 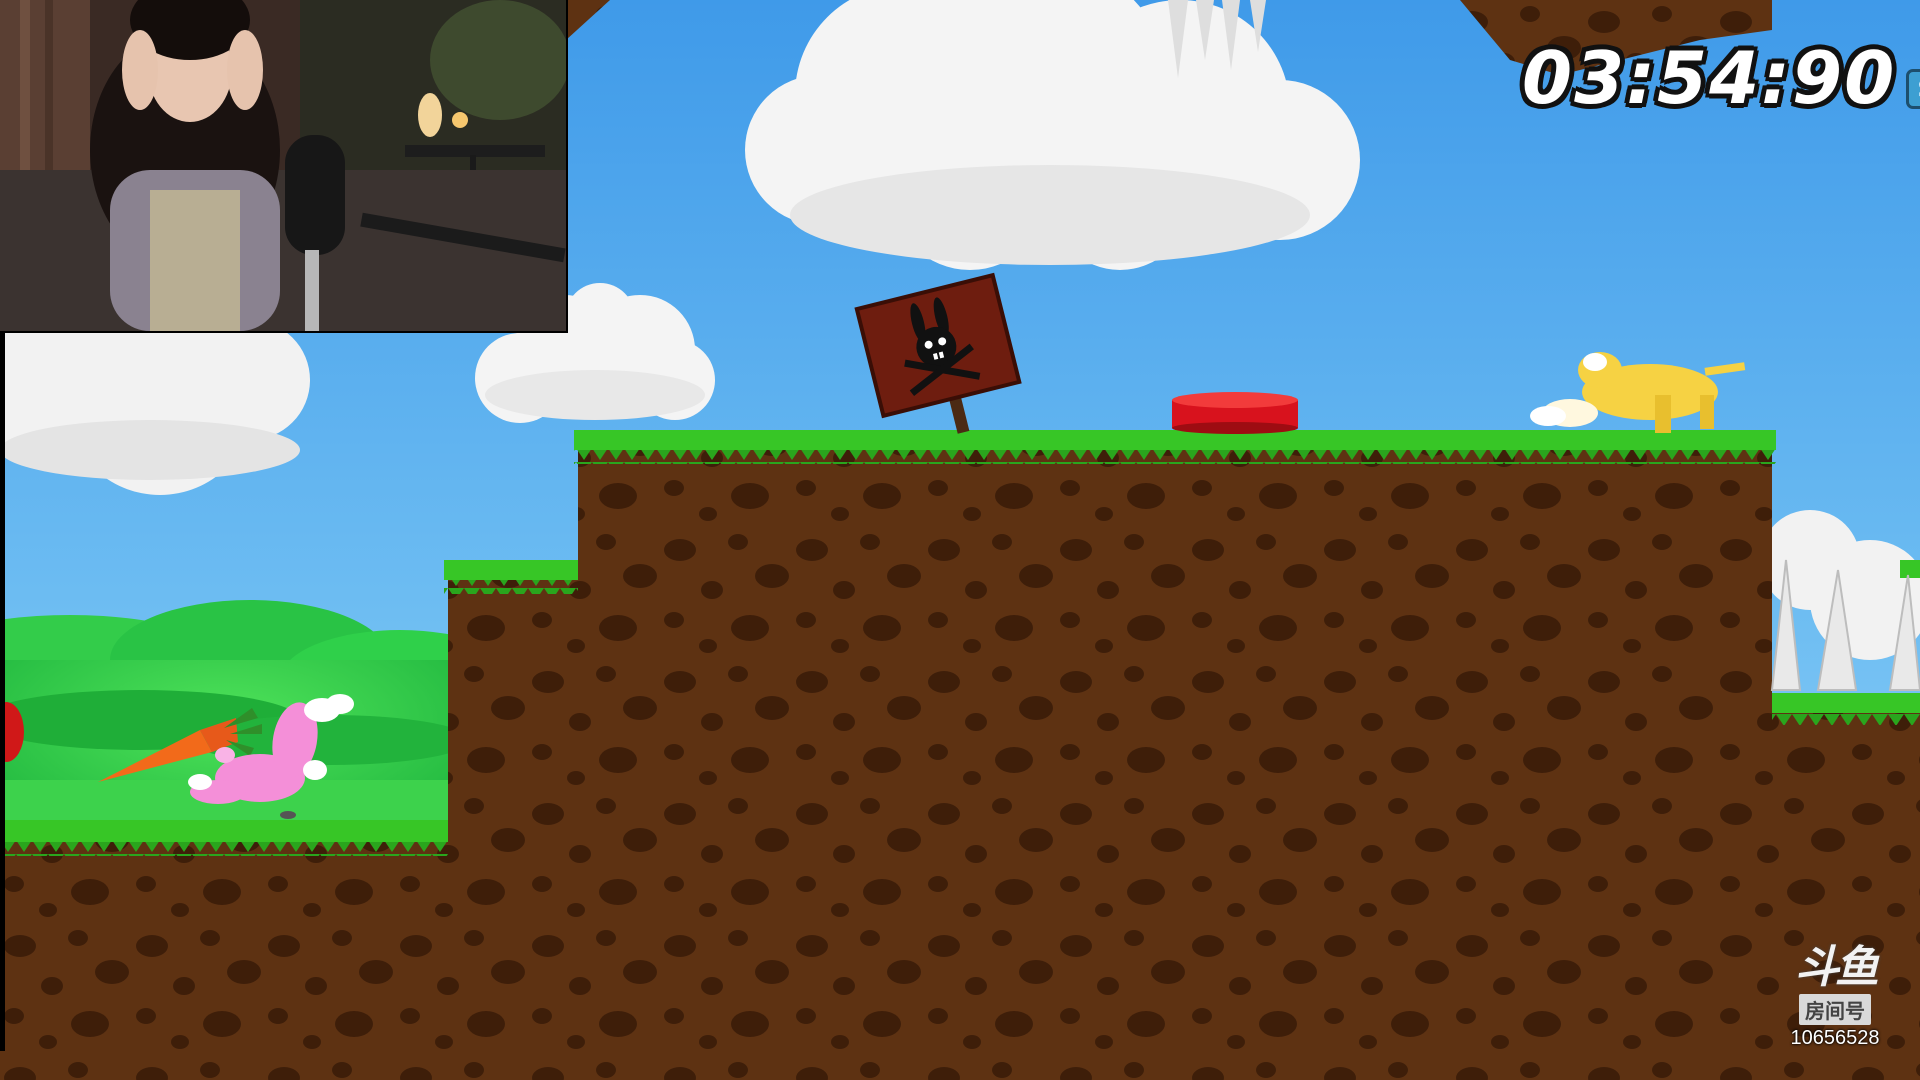 I want to click on small-rock, so click(x=288, y=815).